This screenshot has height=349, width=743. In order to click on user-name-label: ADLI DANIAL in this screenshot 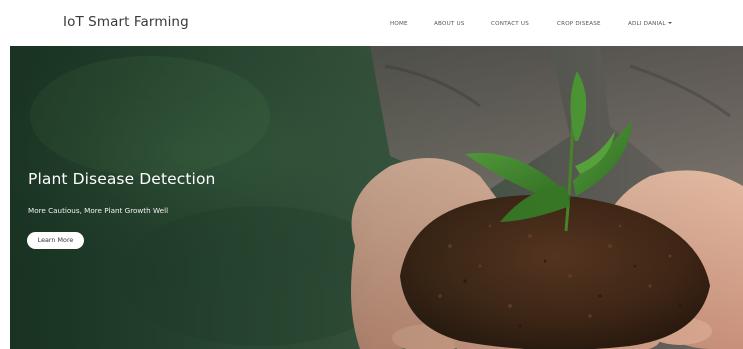, I will do `click(647, 24)`.